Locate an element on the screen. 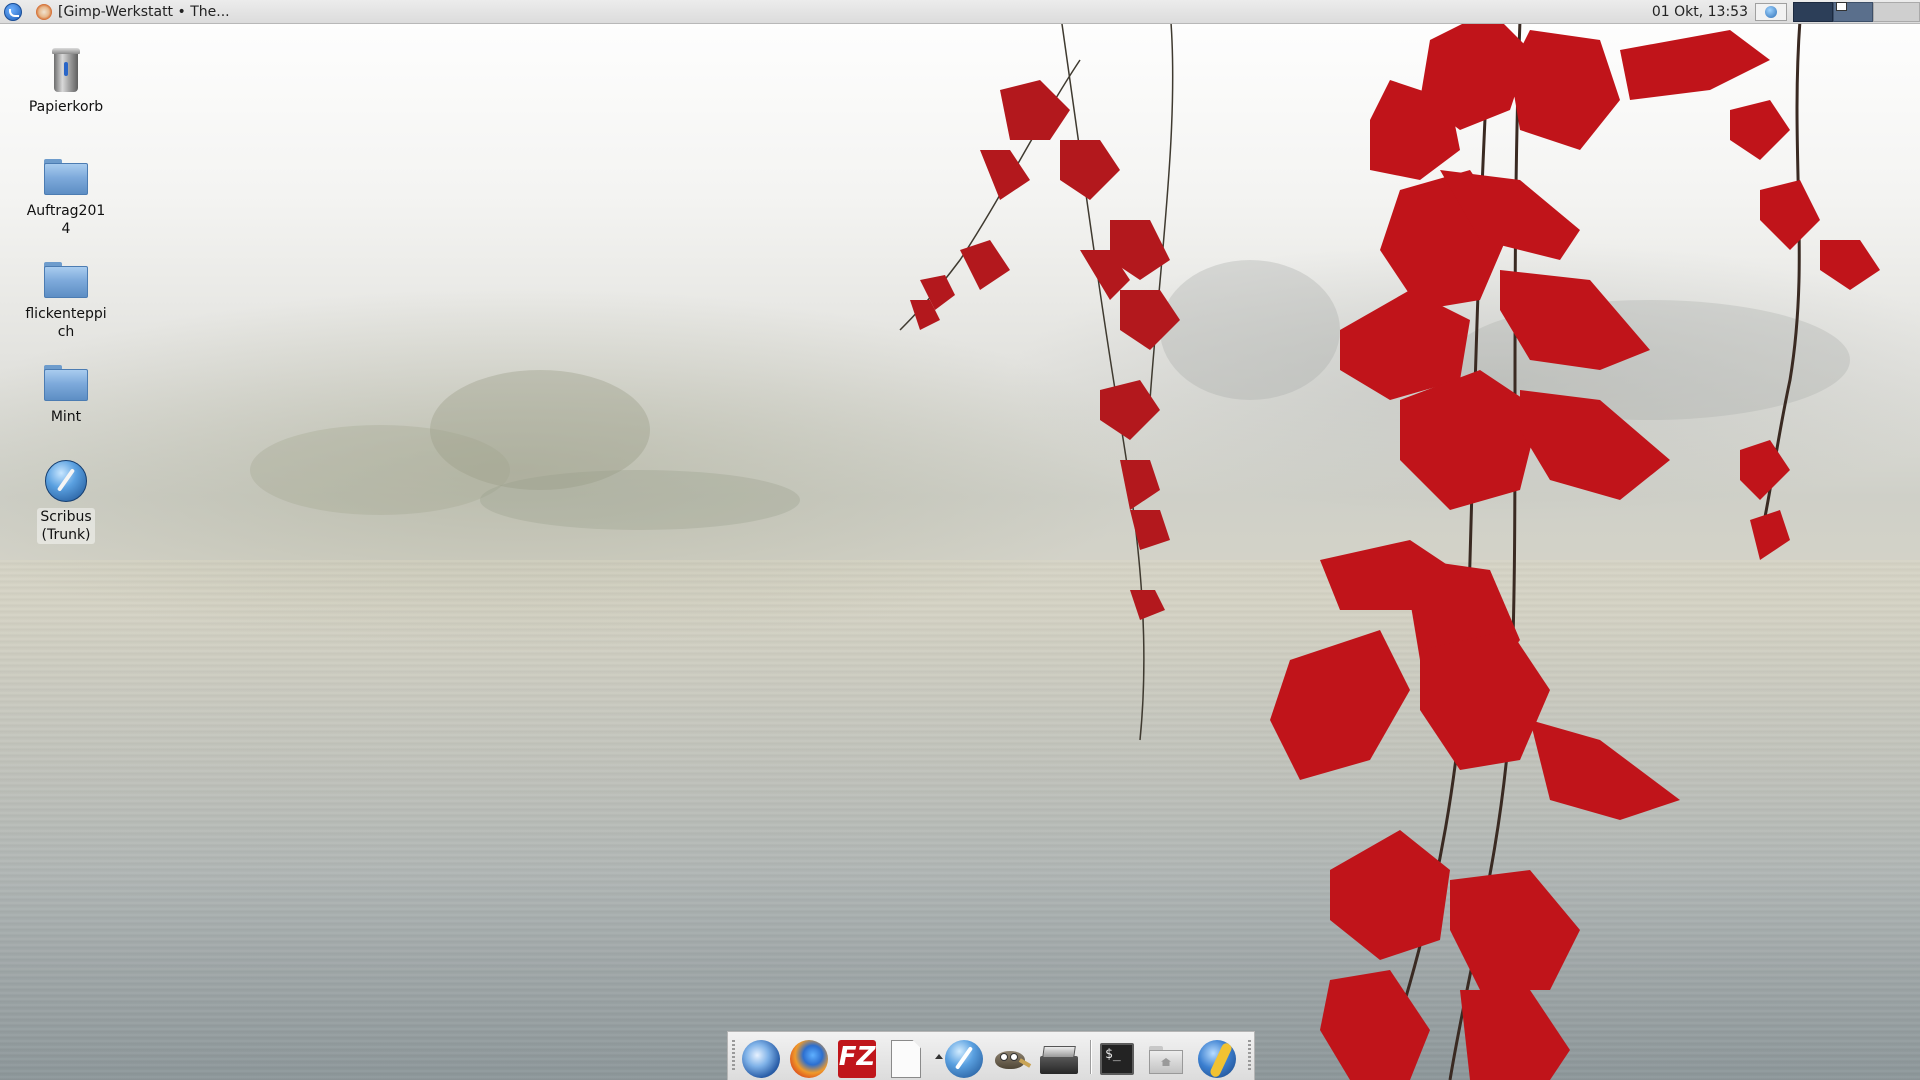 The image size is (1920, 1080). dock-launcher-firefox is located at coordinates (809, 1059).